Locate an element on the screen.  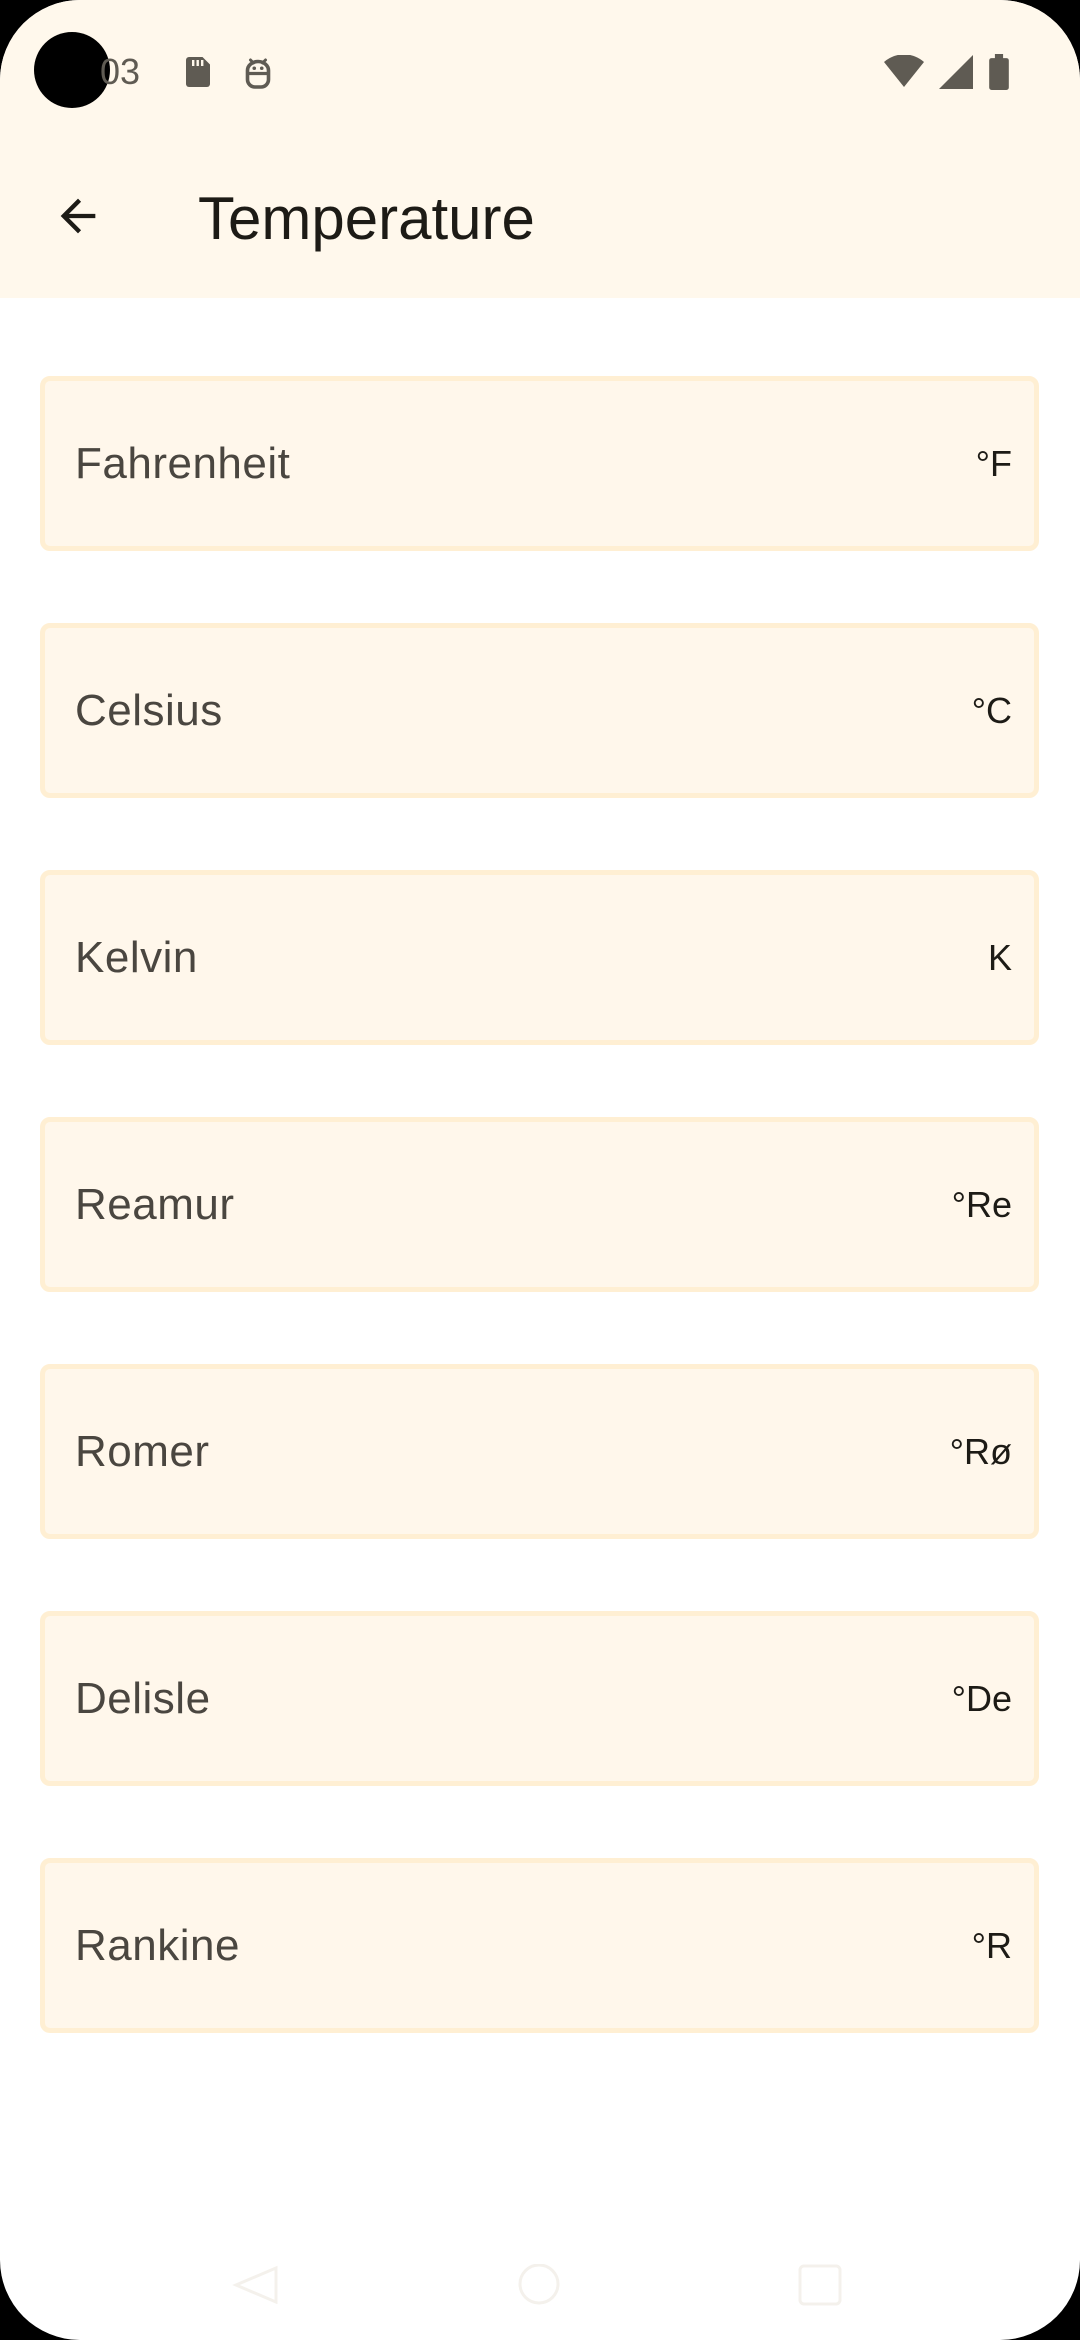
unit-card-rankine: Rankine °R is located at coordinates (539, 1945).